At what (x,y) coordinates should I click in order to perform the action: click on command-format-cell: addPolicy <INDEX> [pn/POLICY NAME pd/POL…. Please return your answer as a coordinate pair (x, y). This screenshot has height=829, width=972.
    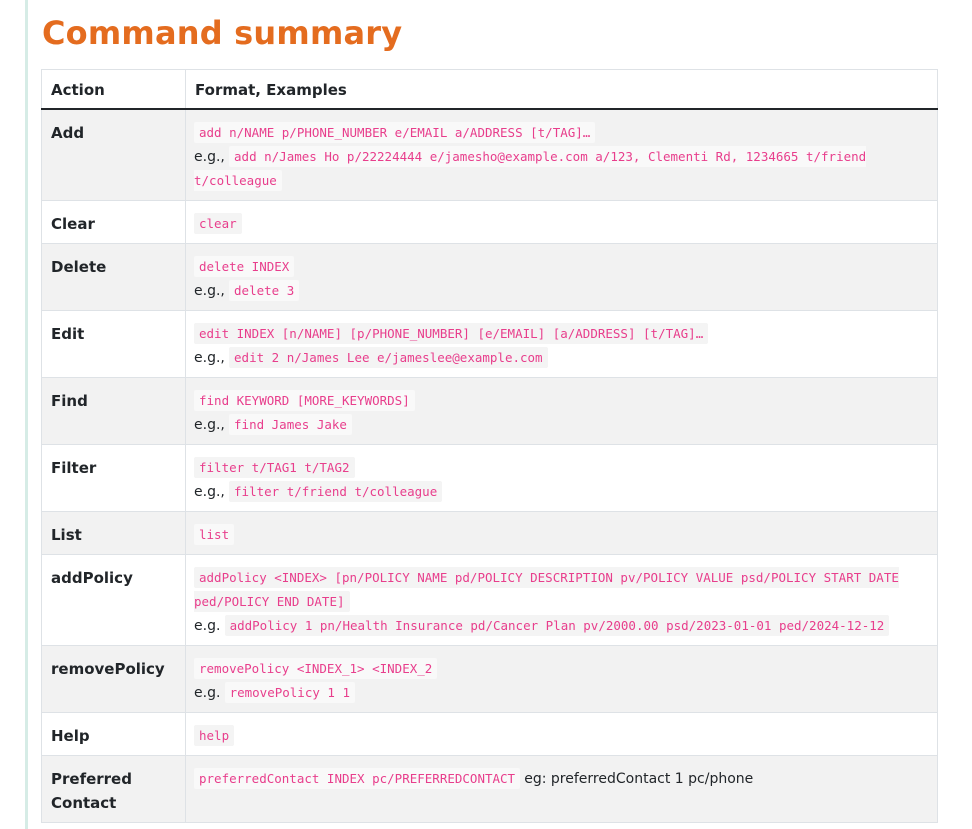
    Looking at the image, I should click on (561, 600).